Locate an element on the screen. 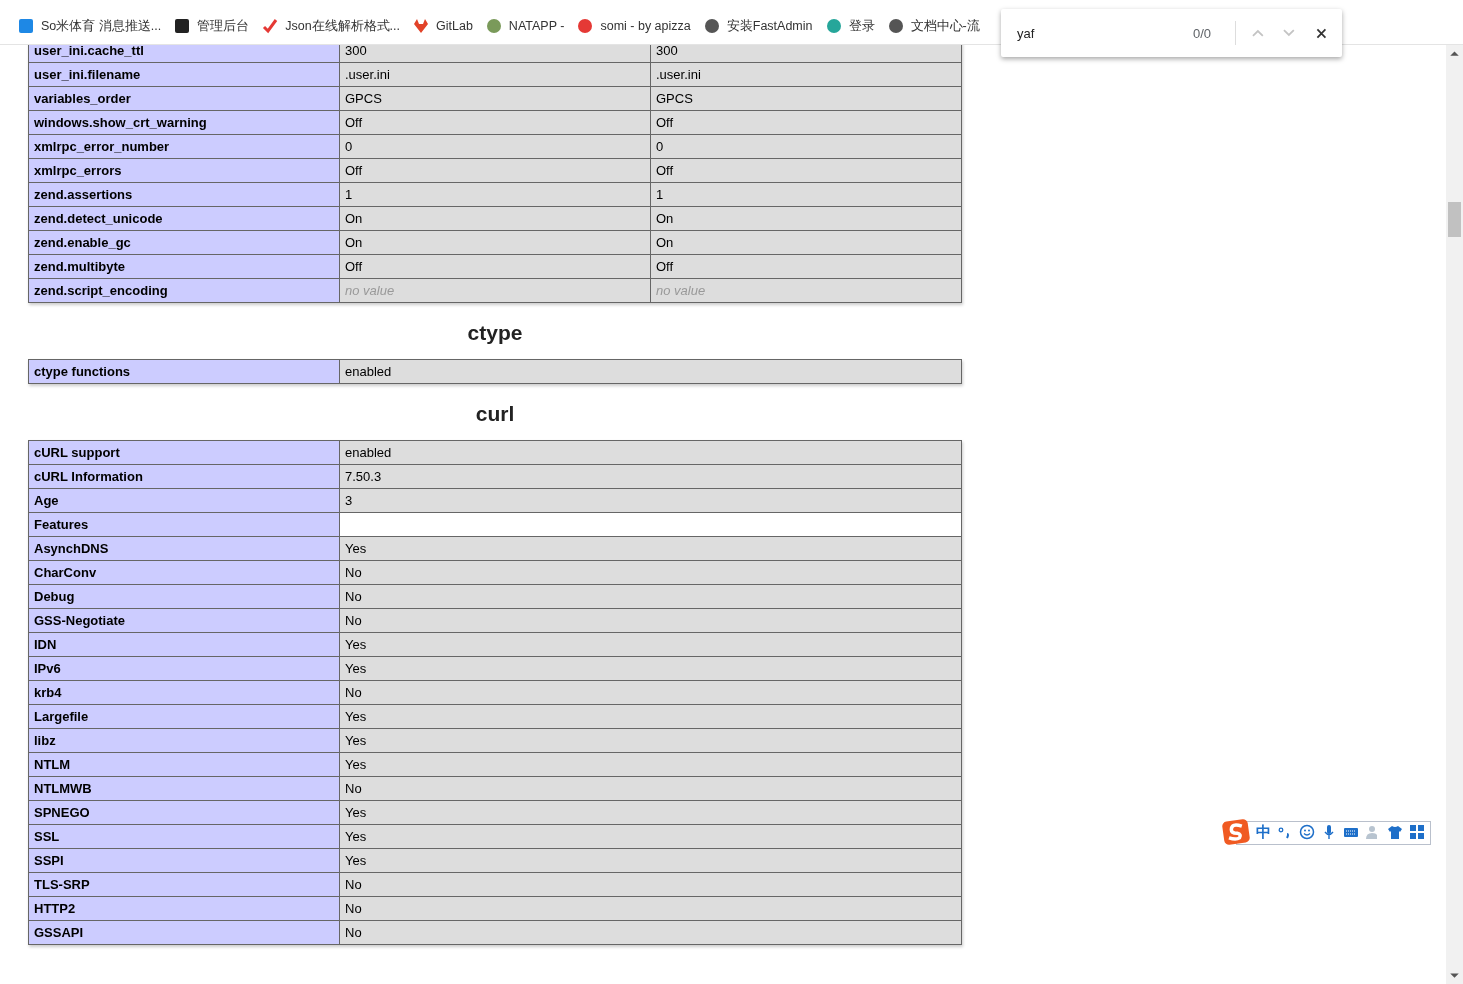 The width and height of the screenshot is (1463, 984). table-cell: HTTP2 is located at coordinates (184, 908).